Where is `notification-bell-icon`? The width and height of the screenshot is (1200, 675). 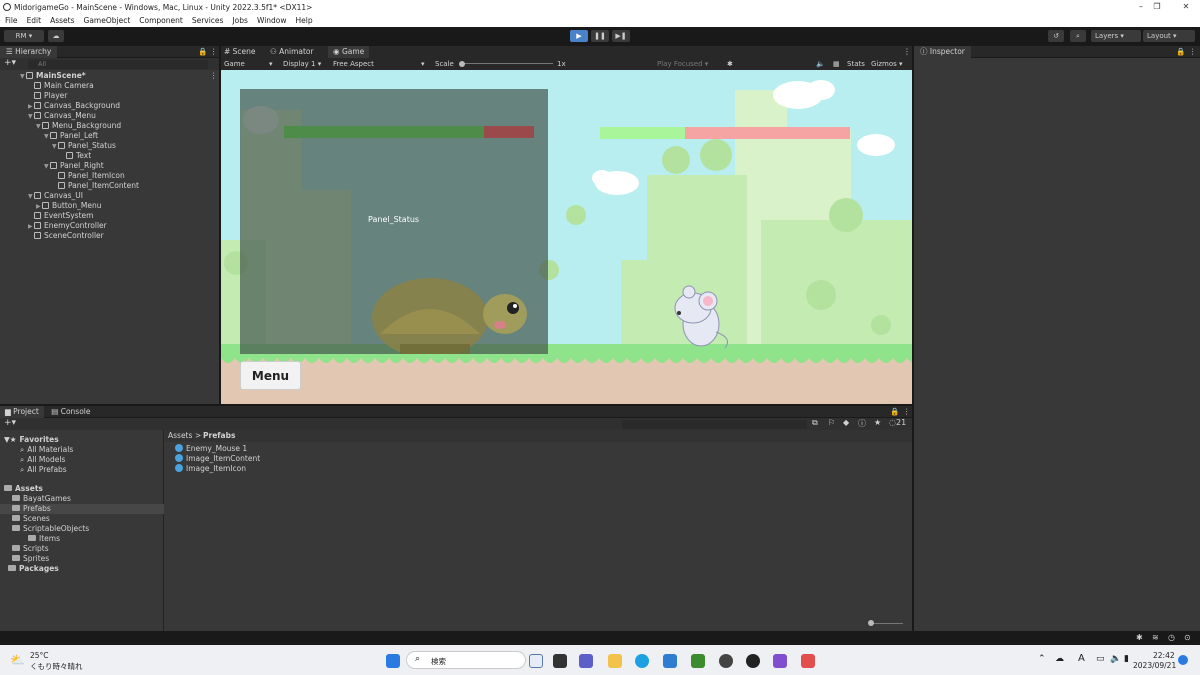 notification-bell-icon is located at coordinates (1183, 660).